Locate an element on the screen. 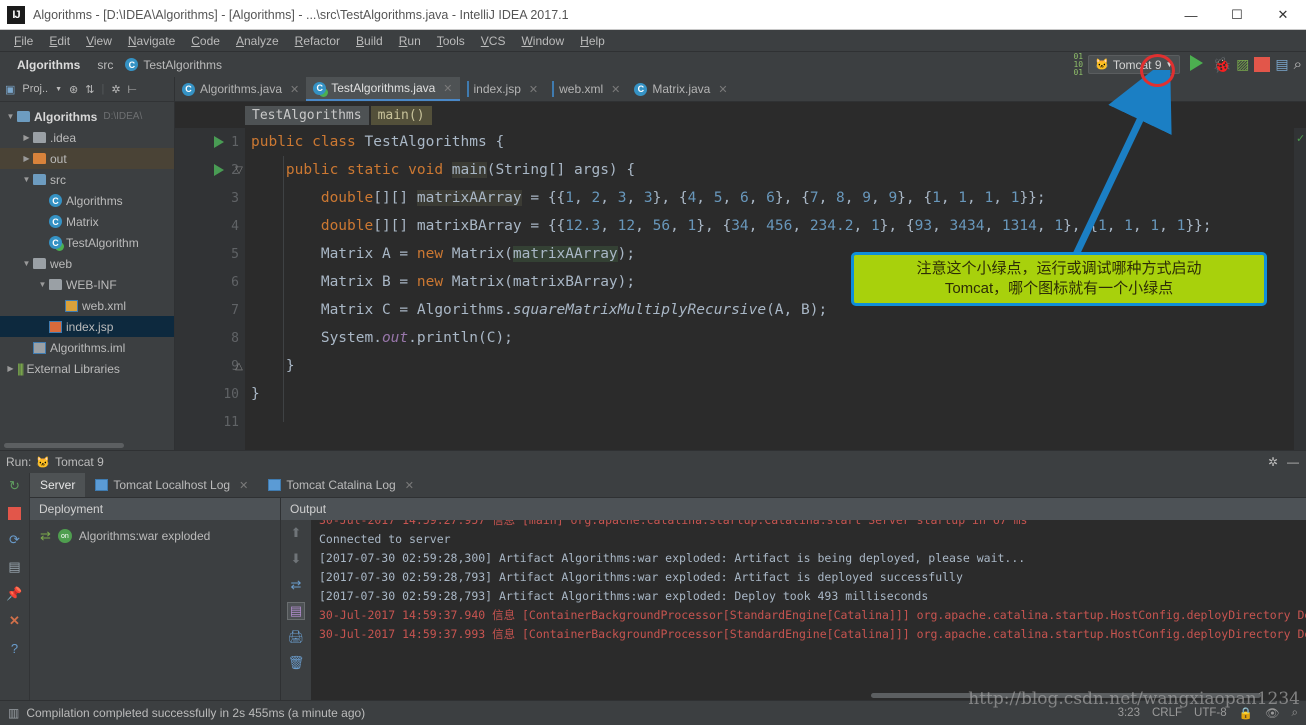 This screenshot has height=725, width=1306. run-tab-tomcat-localhost-log: Tomcat Localhost Log ✕ is located at coordinates (171, 485).